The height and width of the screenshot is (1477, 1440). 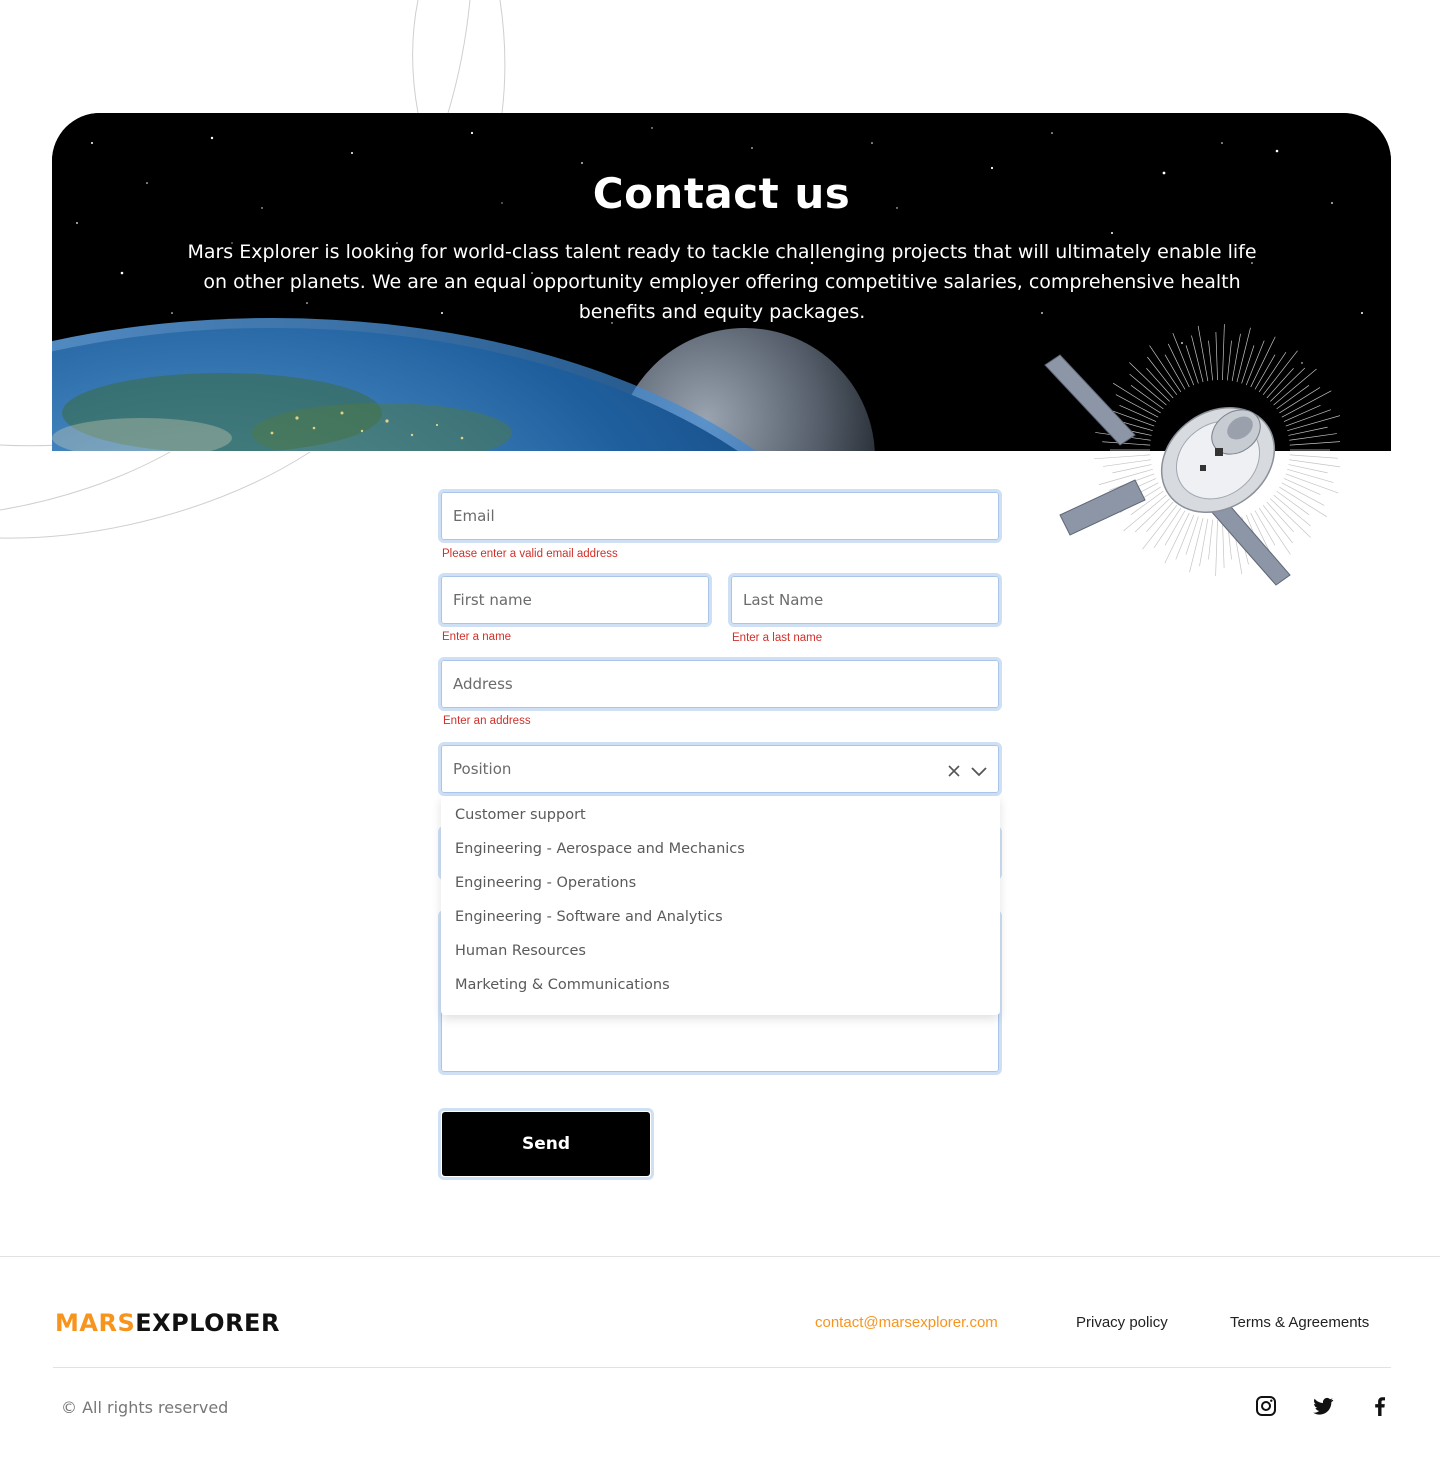 I want to click on position-select: Position, so click(x=720, y=769).